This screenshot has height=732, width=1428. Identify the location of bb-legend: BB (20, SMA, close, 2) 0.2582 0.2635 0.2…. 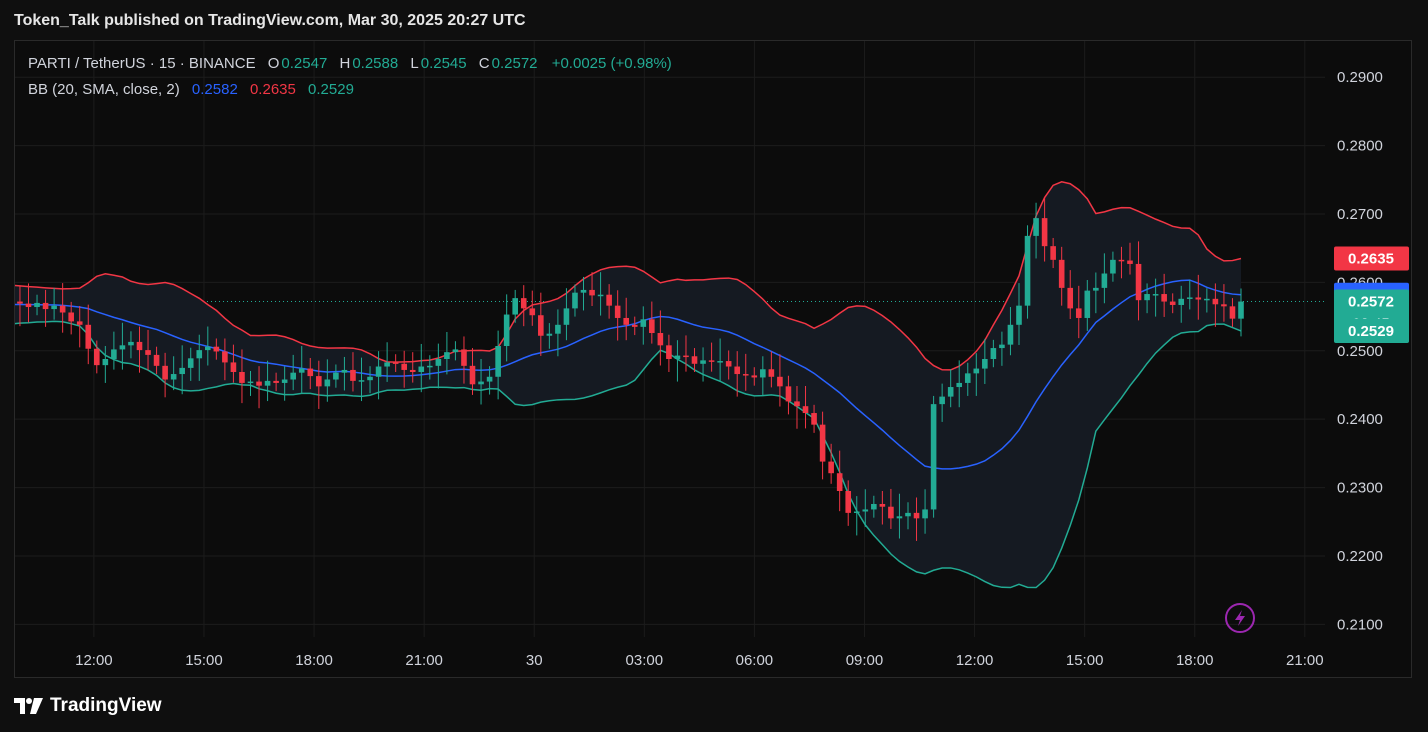
(192, 89).